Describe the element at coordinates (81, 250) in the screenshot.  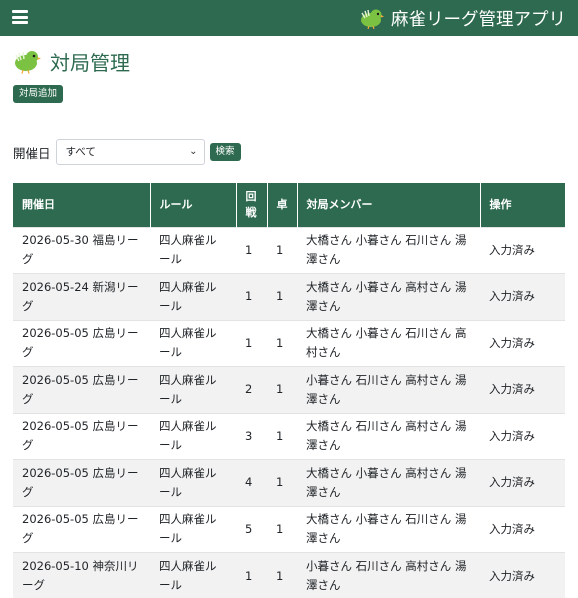
I see `cell-date: 2026-05-30 福島リーグ` at that location.